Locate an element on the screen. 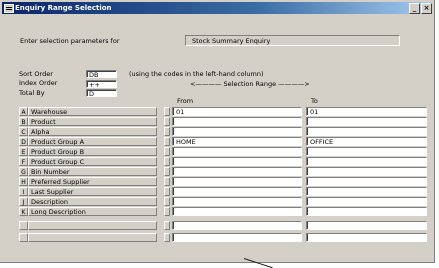  row-code: K is located at coordinates (23, 211).